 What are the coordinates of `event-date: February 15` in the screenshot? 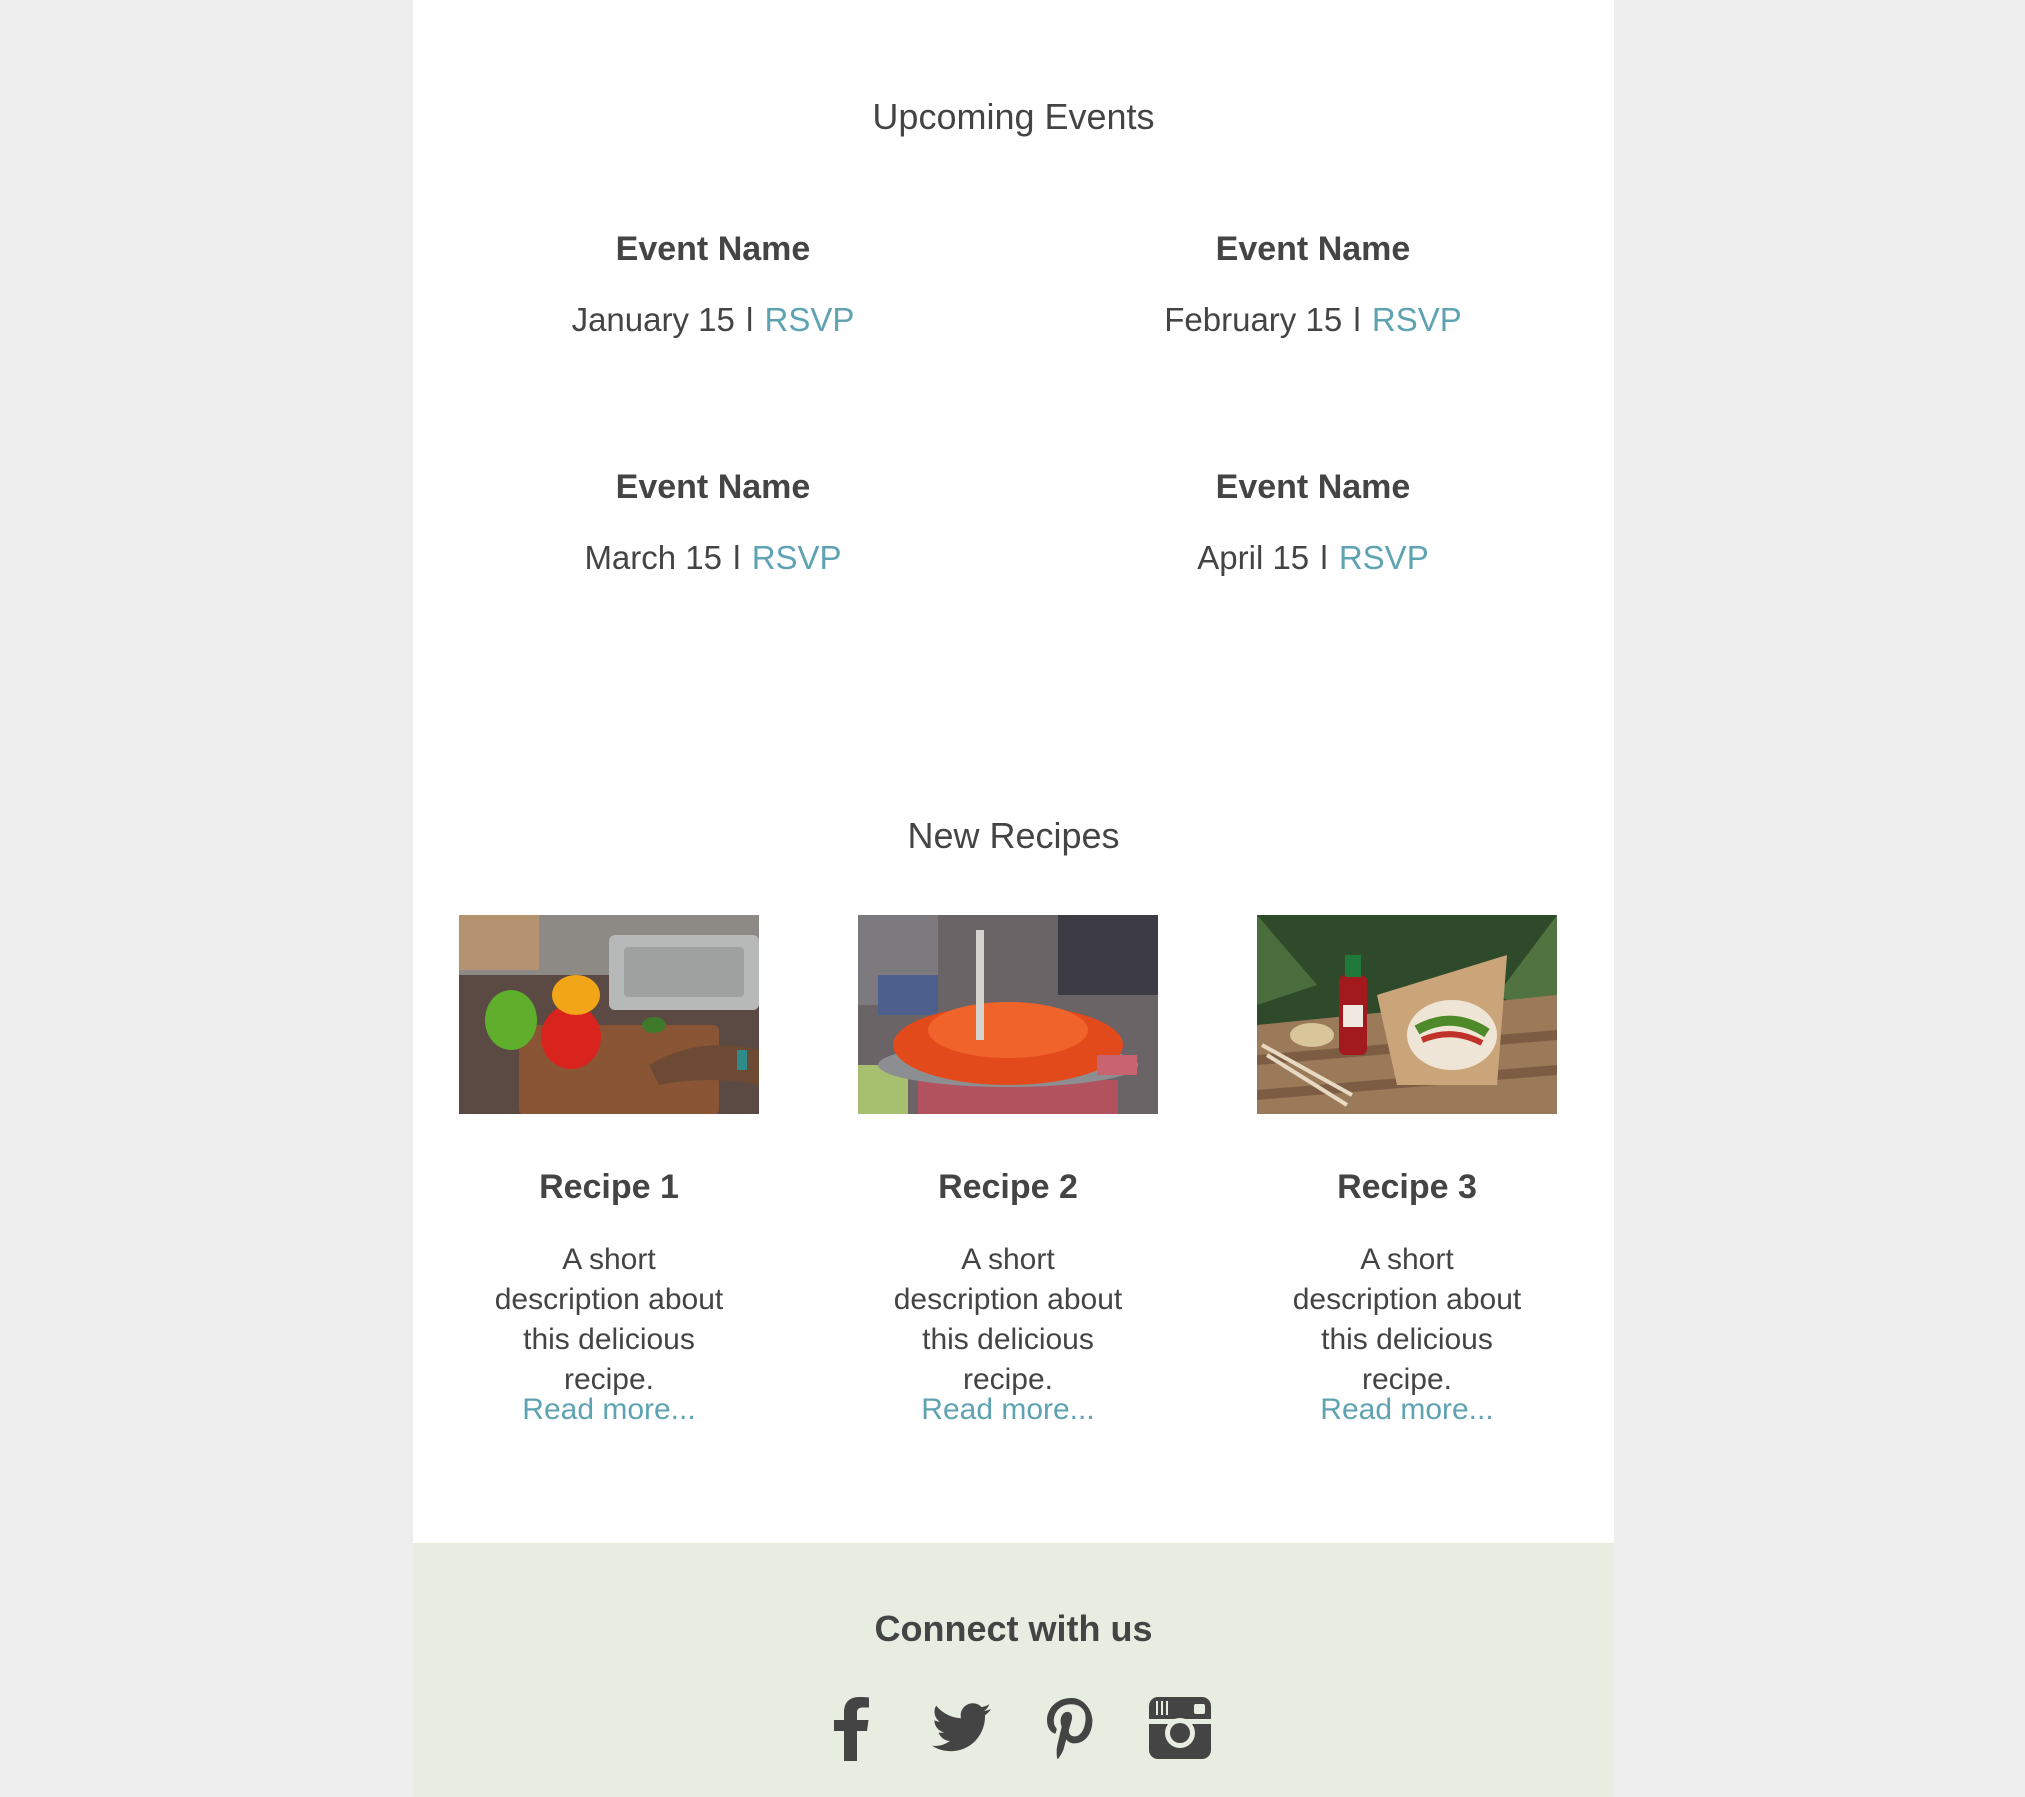 It's located at (1253, 319).